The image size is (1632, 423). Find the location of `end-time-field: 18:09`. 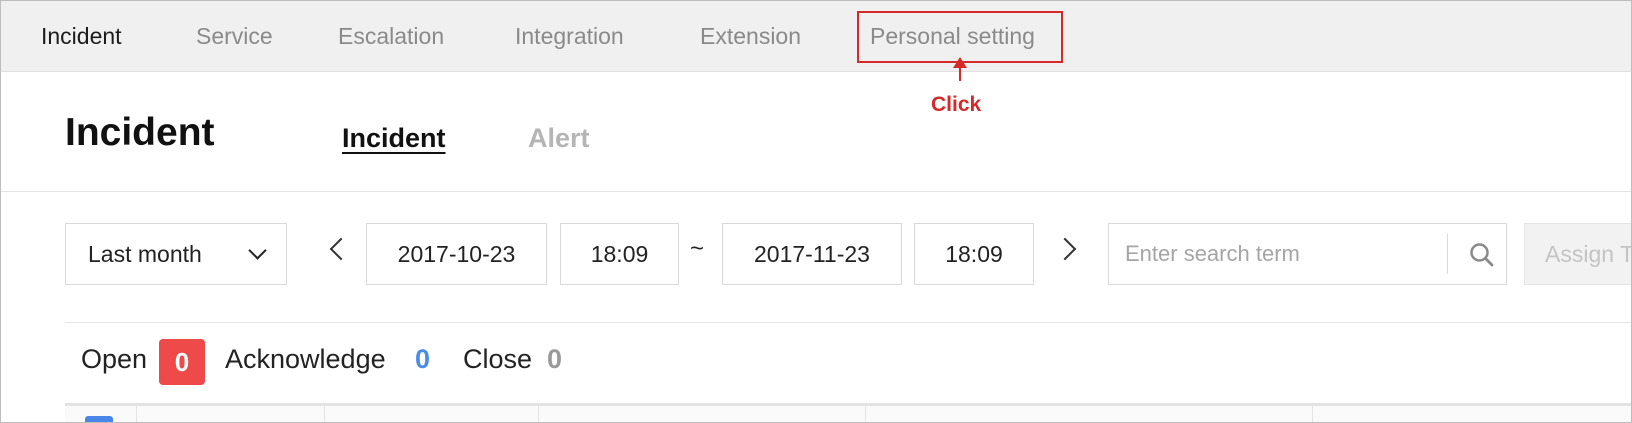

end-time-field: 18:09 is located at coordinates (974, 254).